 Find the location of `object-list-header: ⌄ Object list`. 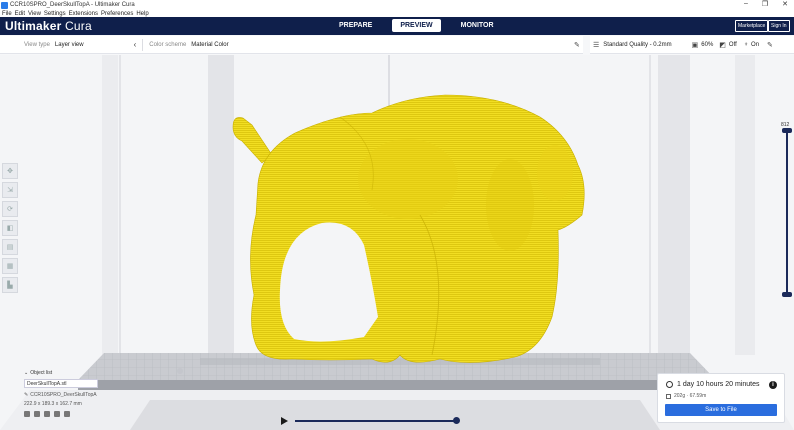

object-list-header: ⌄ Object list is located at coordinates (79, 373).